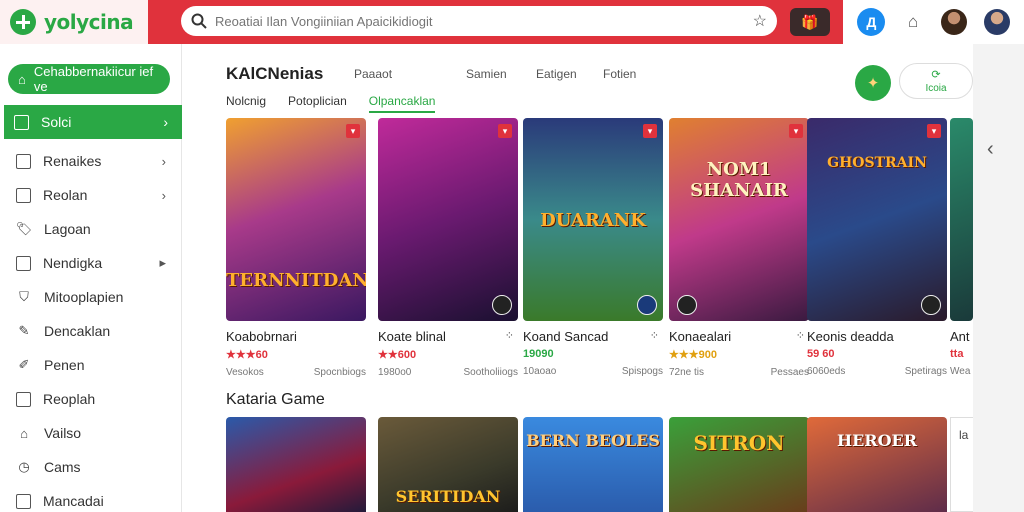  Describe the element at coordinates (412, 336) in the screenshot. I see `game-name: Koate blinal` at that location.